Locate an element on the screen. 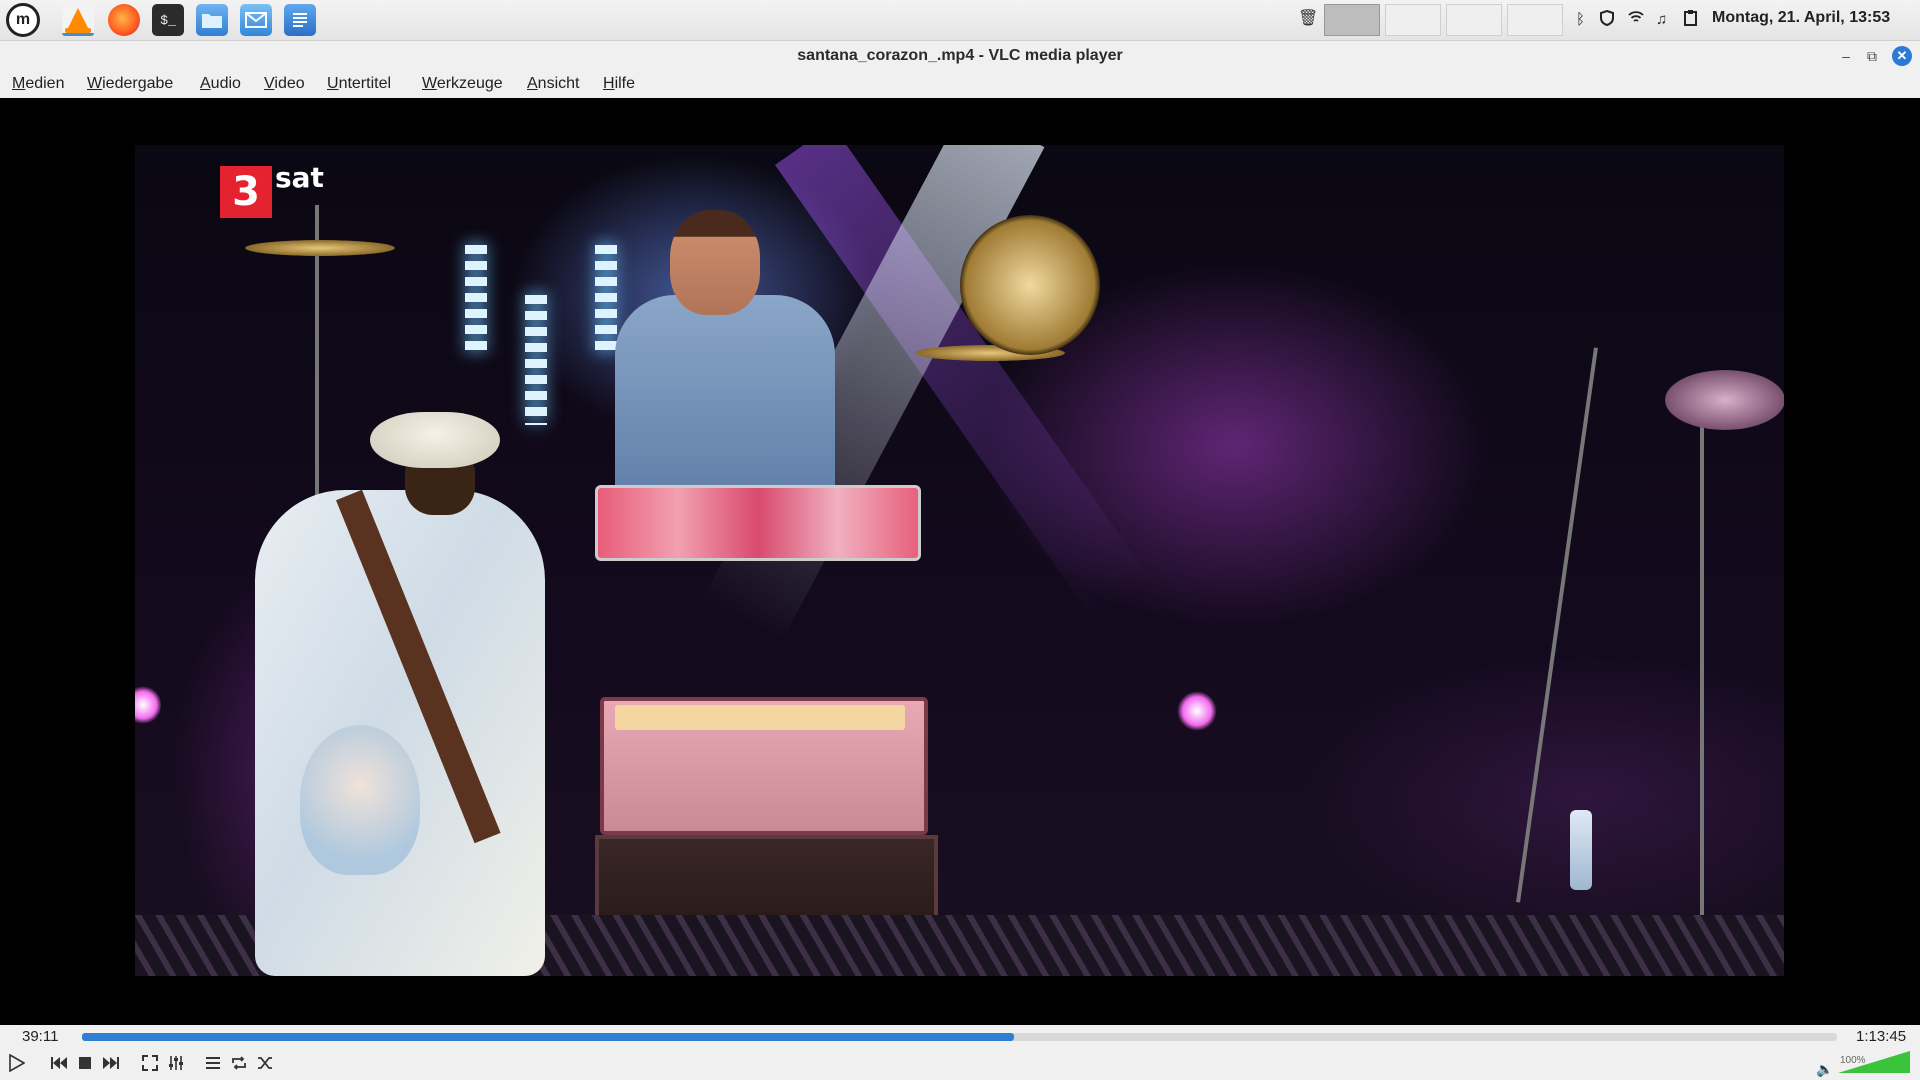 Image resolution: width=1920 pixels, height=1080 pixels. menu-ansicht: Ansicht is located at coordinates (553, 84).